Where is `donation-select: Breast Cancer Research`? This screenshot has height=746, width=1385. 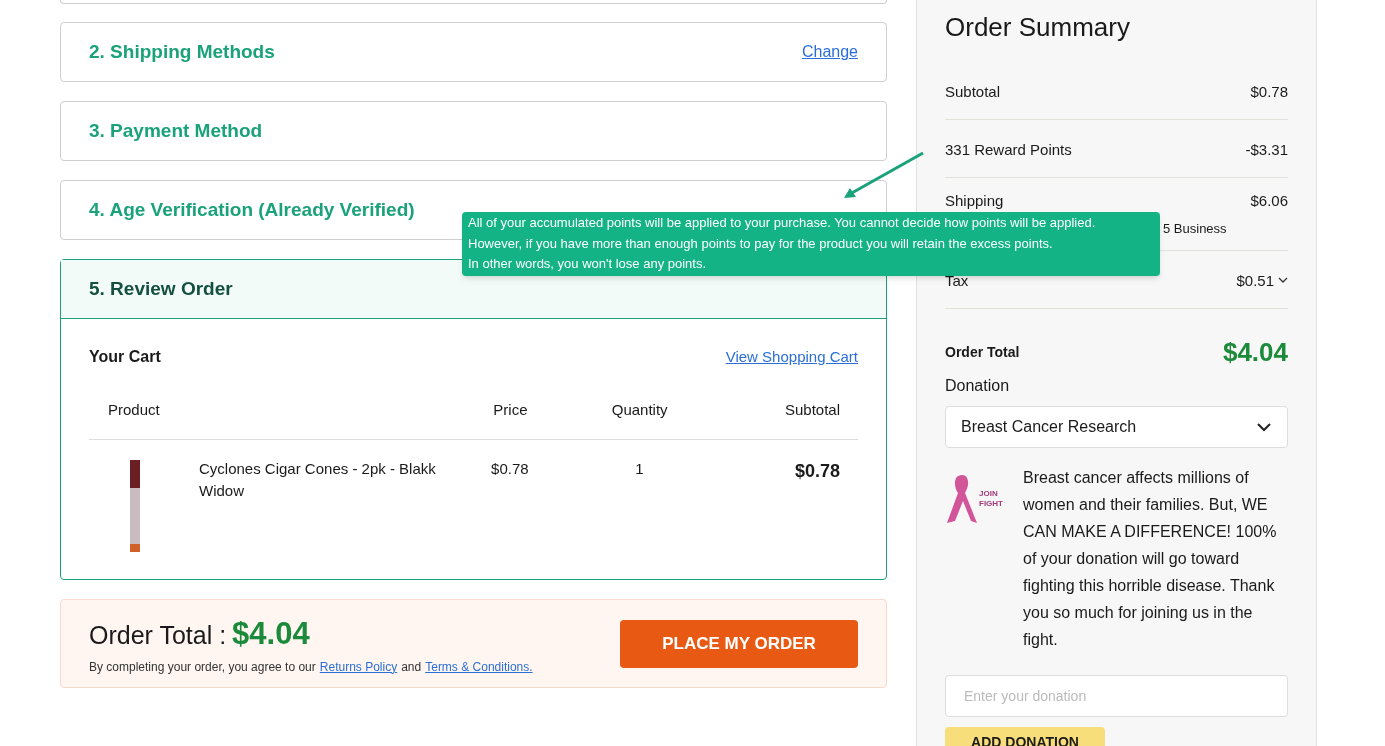 donation-select: Breast Cancer Research is located at coordinates (1116, 427).